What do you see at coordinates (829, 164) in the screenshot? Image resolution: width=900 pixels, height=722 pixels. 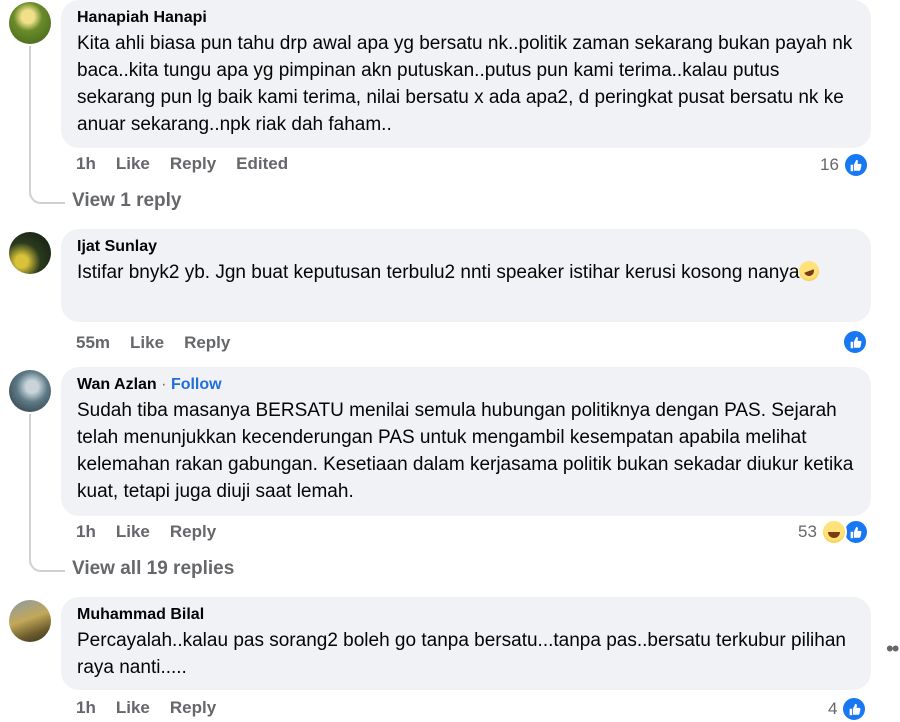 I see `reaction-count: 16` at bounding box center [829, 164].